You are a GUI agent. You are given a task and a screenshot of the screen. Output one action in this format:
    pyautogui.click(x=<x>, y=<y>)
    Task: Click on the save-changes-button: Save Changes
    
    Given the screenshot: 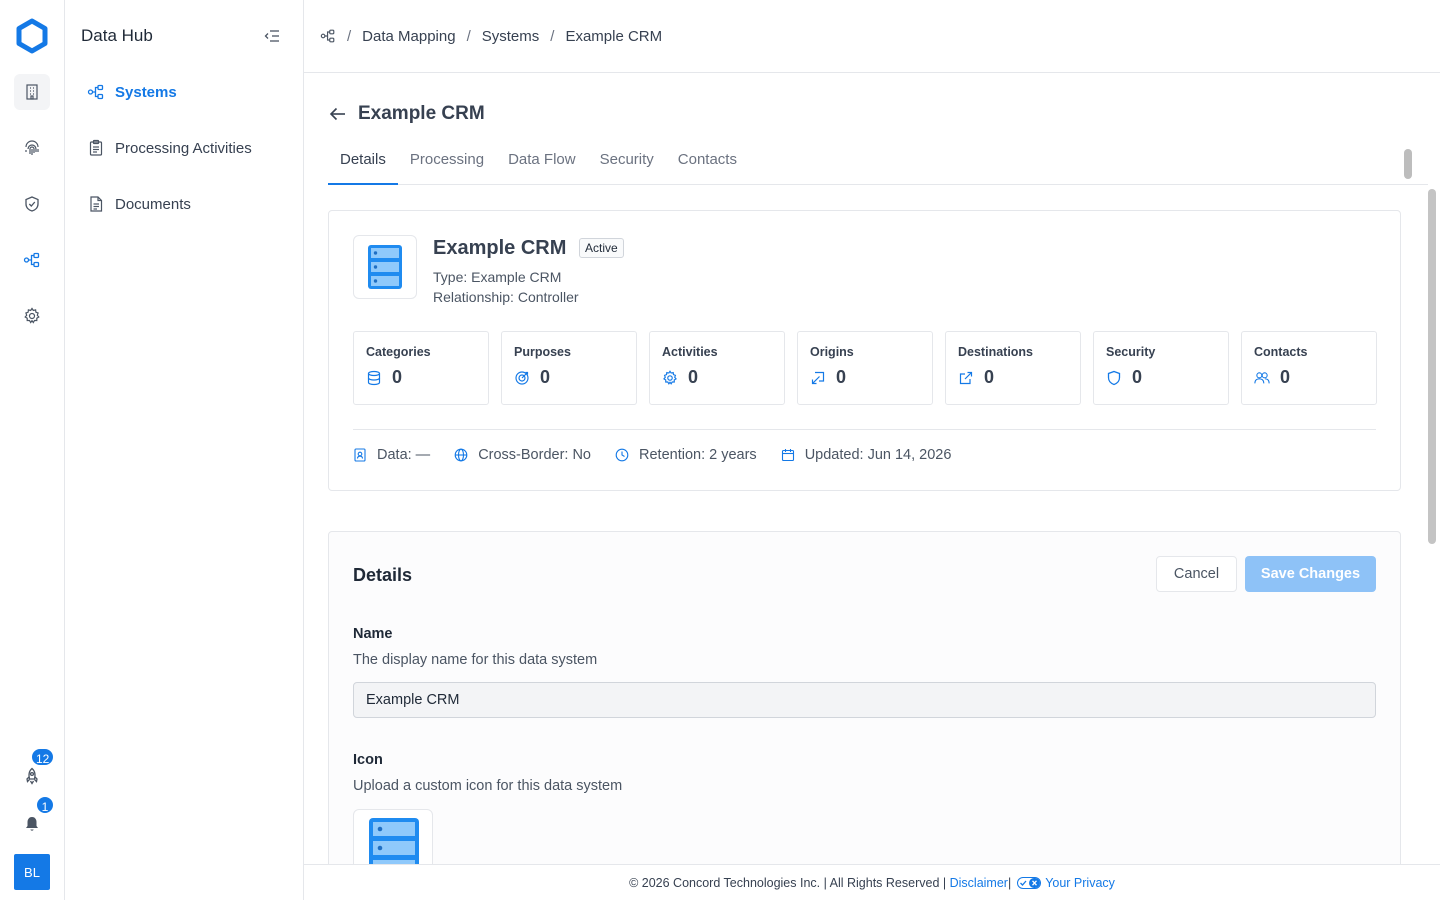 What is the action you would take?
    pyautogui.click(x=1310, y=574)
    